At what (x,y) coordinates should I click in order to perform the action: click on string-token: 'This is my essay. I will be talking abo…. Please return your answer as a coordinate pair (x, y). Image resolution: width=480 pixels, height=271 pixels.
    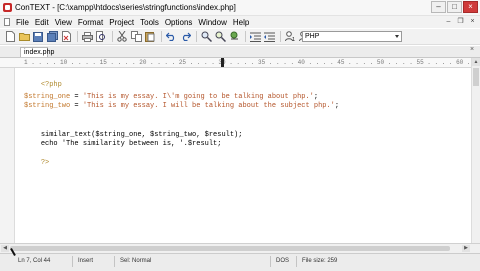
    Looking at the image, I should click on (208, 106).